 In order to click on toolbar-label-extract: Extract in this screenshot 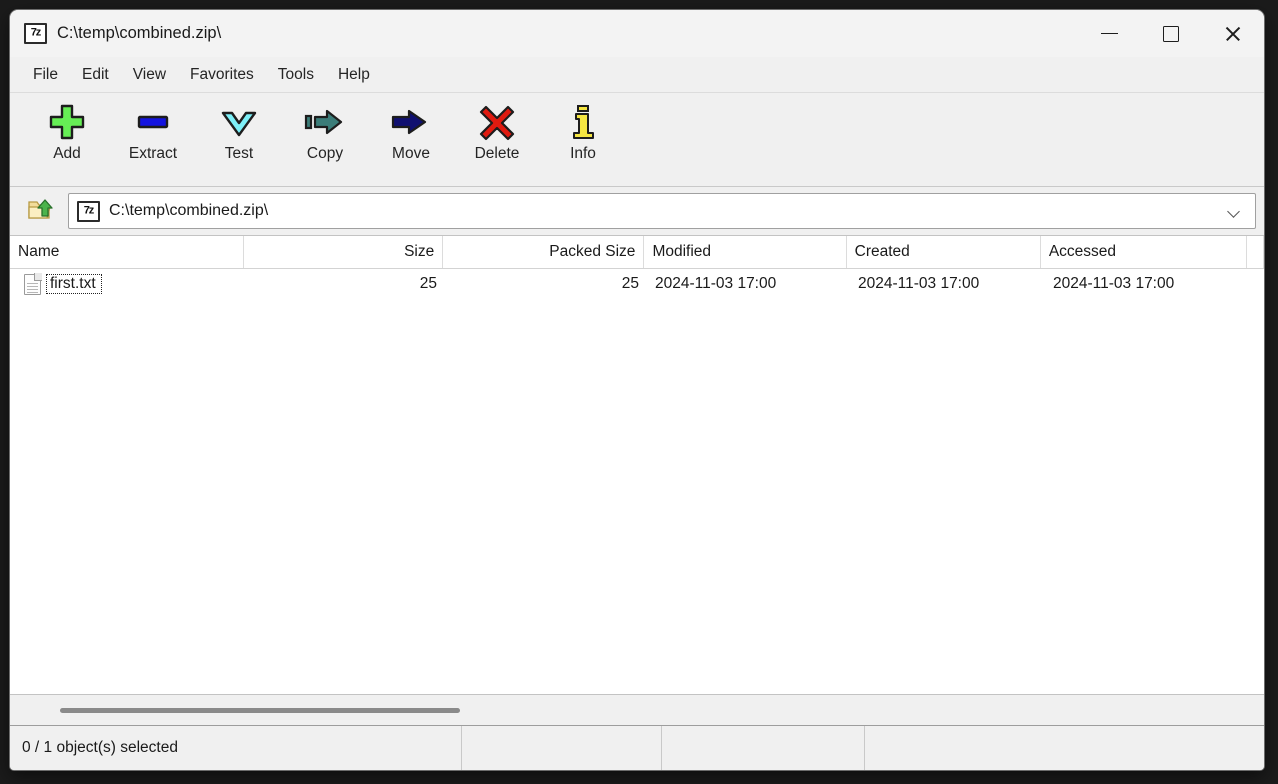, I will do `click(153, 153)`.